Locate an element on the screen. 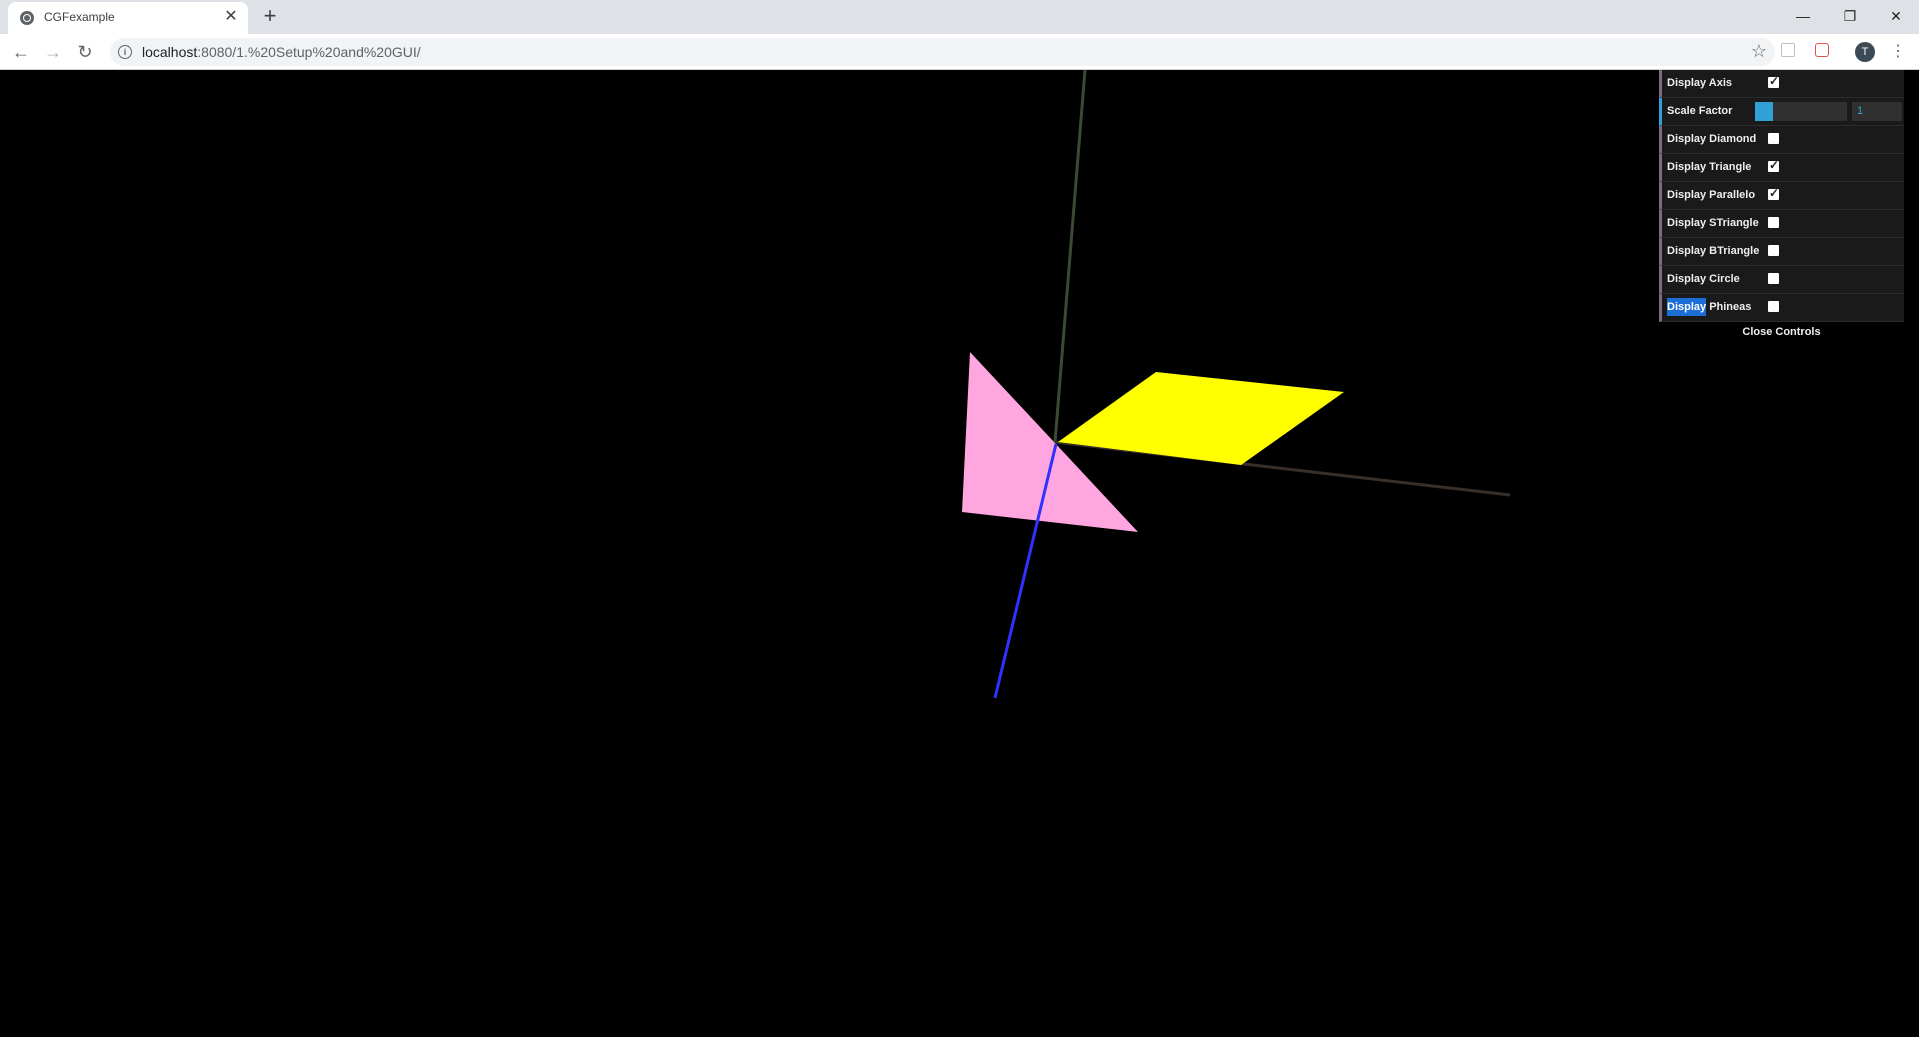 This screenshot has height=1037, width=1919. back-button: ← is located at coordinates (21, 52).